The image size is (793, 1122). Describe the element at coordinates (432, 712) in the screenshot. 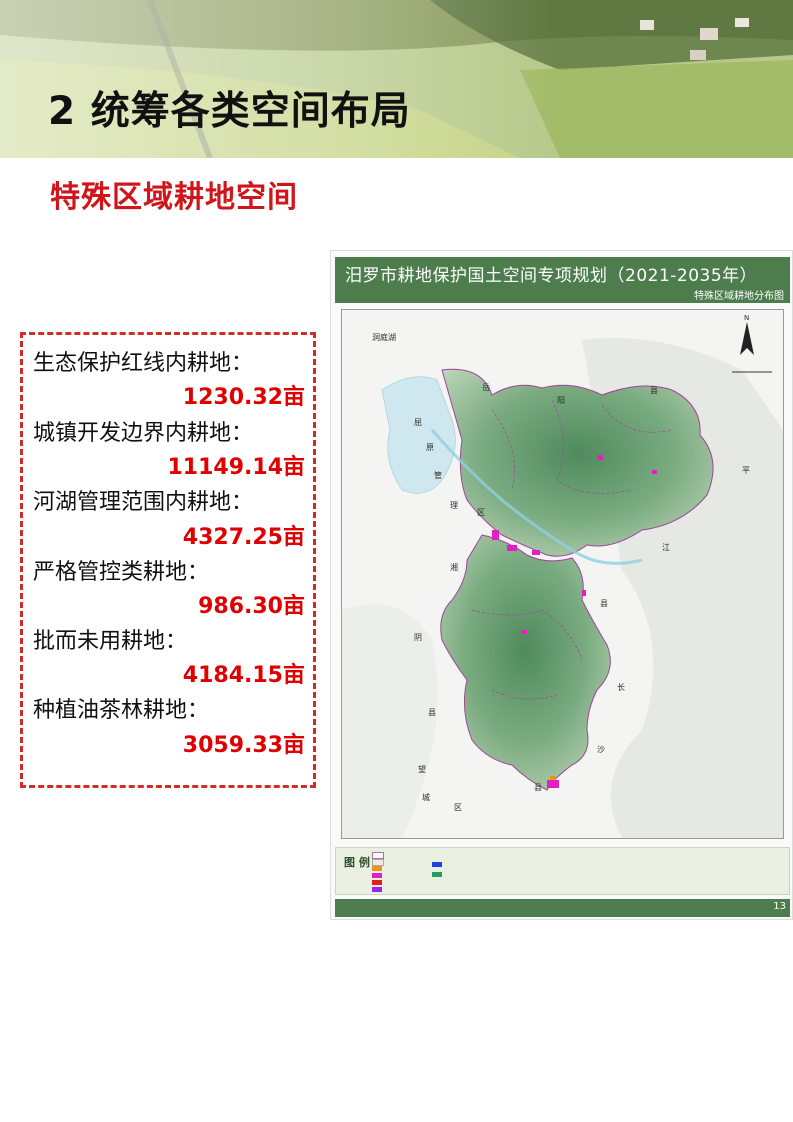

I see `label-xian-3: 县` at that location.